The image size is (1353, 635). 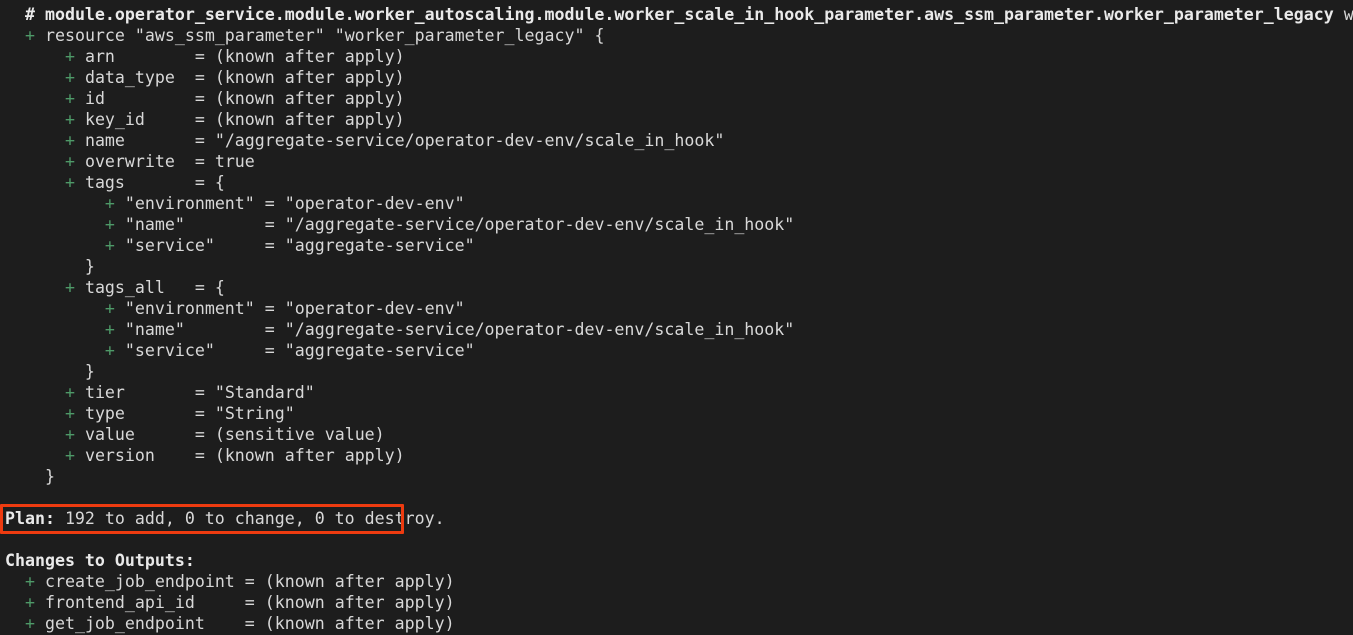 What do you see at coordinates (676, 56) in the screenshot?
I see `attribute-line: + arn = (known after apply)` at bounding box center [676, 56].